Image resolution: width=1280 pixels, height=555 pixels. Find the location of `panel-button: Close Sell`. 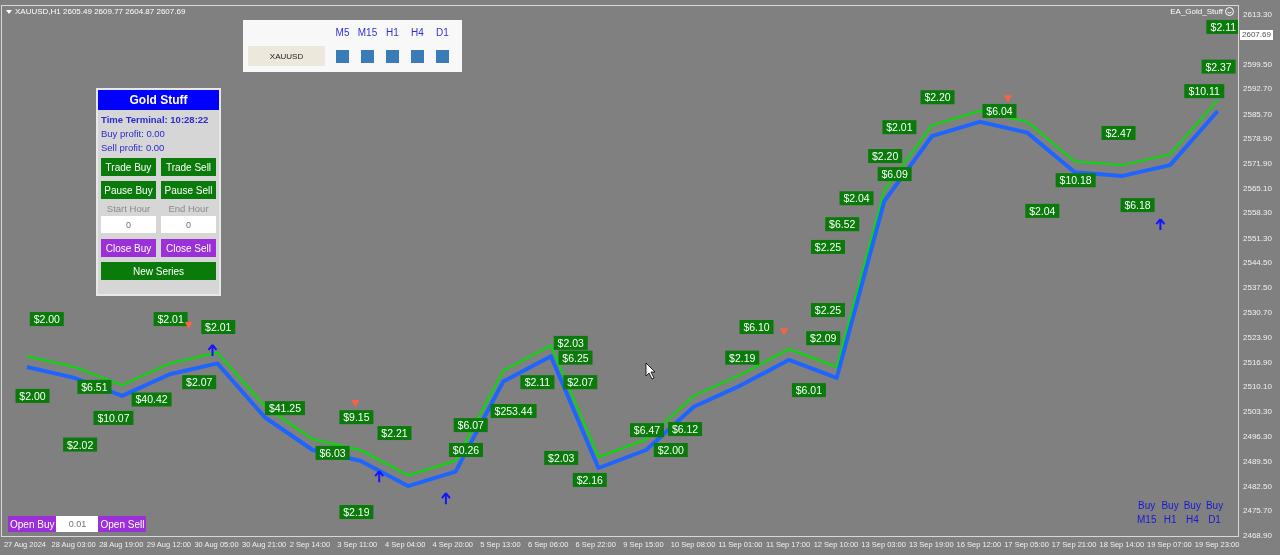

panel-button: Close Sell is located at coordinates (188, 248).